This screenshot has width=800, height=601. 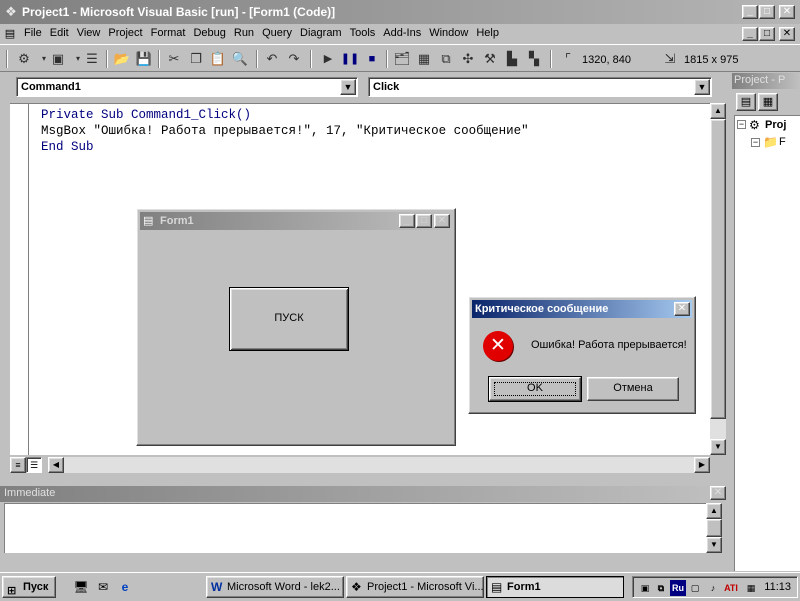 What do you see at coordinates (294, 59) in the screenshot?
I see `redo-icon: ↷` at bounding box center [294, 59].